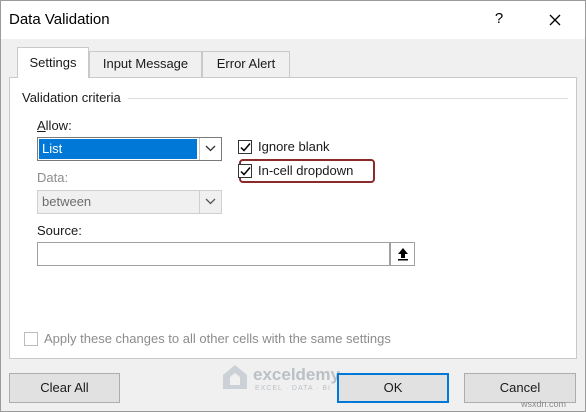 The width and height of the screenshot is (586, 412). What do you see at coordinates (293, 388) in the screenshot?
I see `watermark-tagline: EXCEL · DATA · BI` at bounding box center [293, 388].